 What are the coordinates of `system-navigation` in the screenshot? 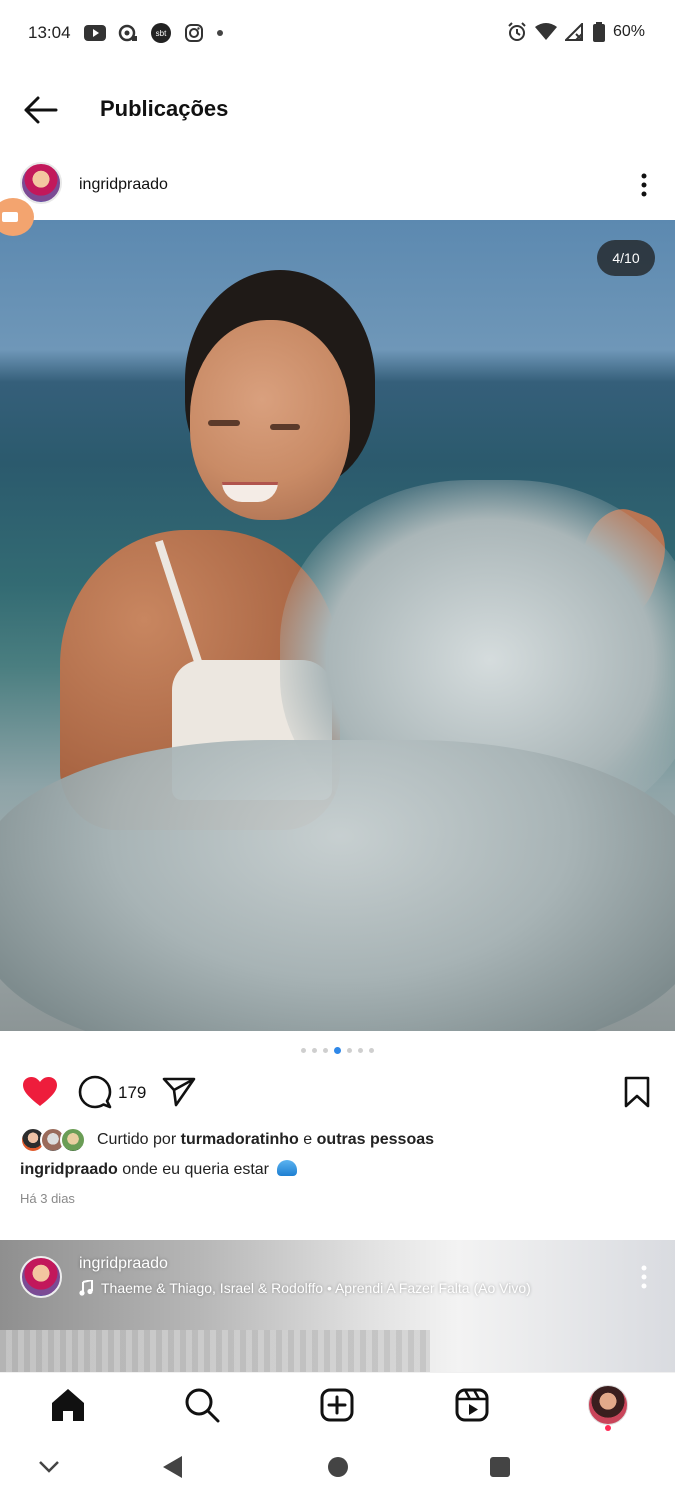 It's located at (337, 1469).